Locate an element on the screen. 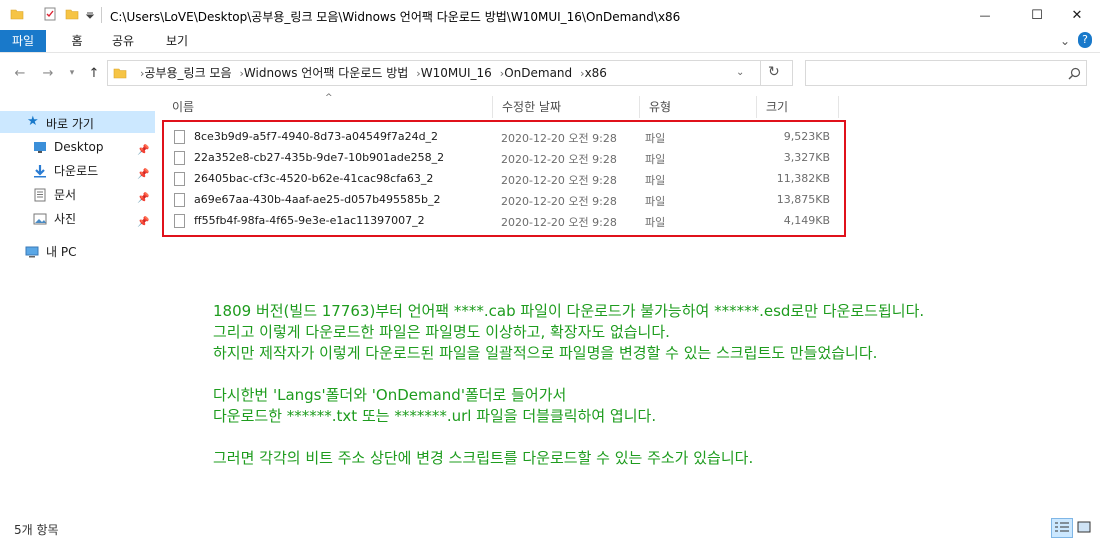 Image resolution: width=1100 pixels, height=541 pixels. properties-icon is located at coordinates (50, 14).